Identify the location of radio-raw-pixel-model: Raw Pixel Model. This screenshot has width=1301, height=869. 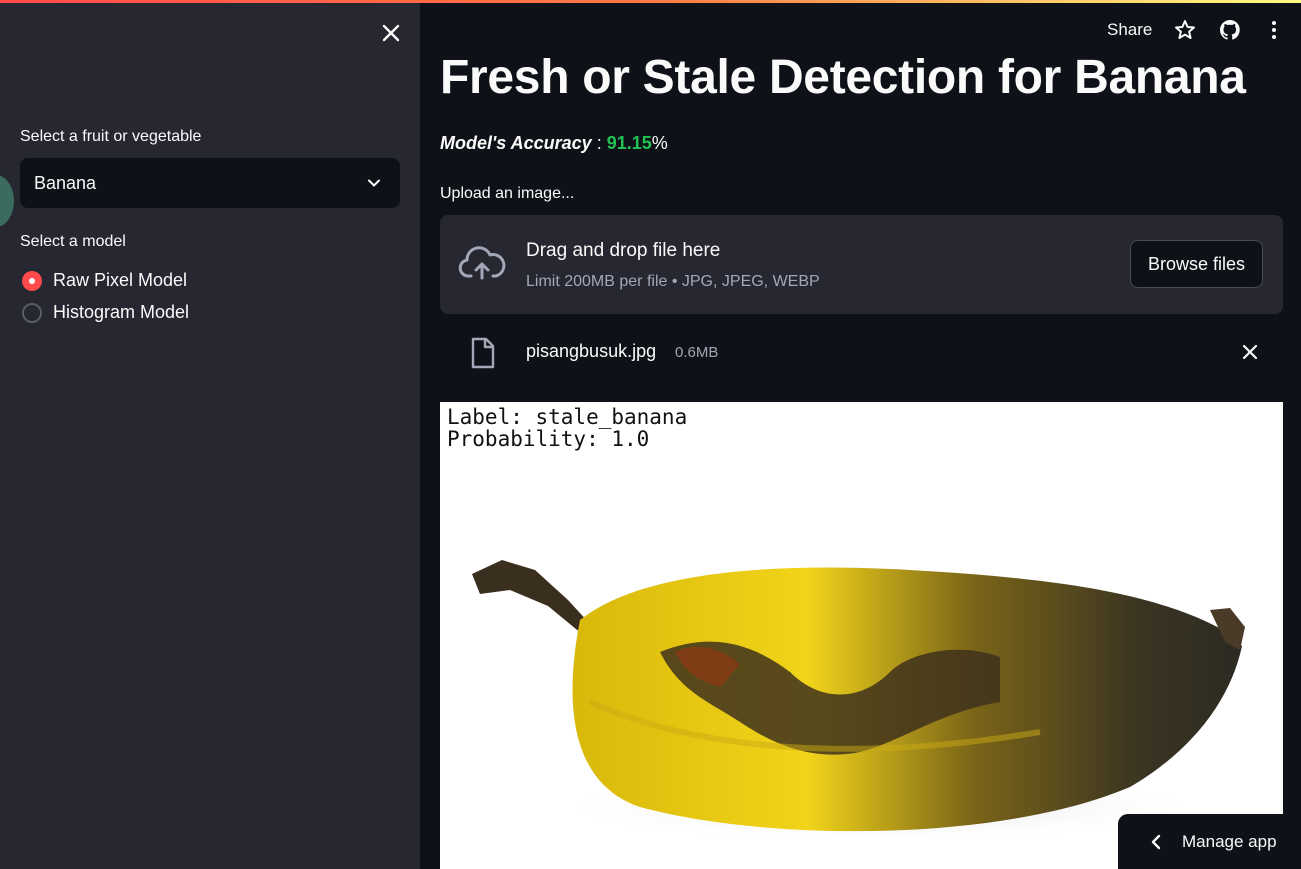
(104, 280).